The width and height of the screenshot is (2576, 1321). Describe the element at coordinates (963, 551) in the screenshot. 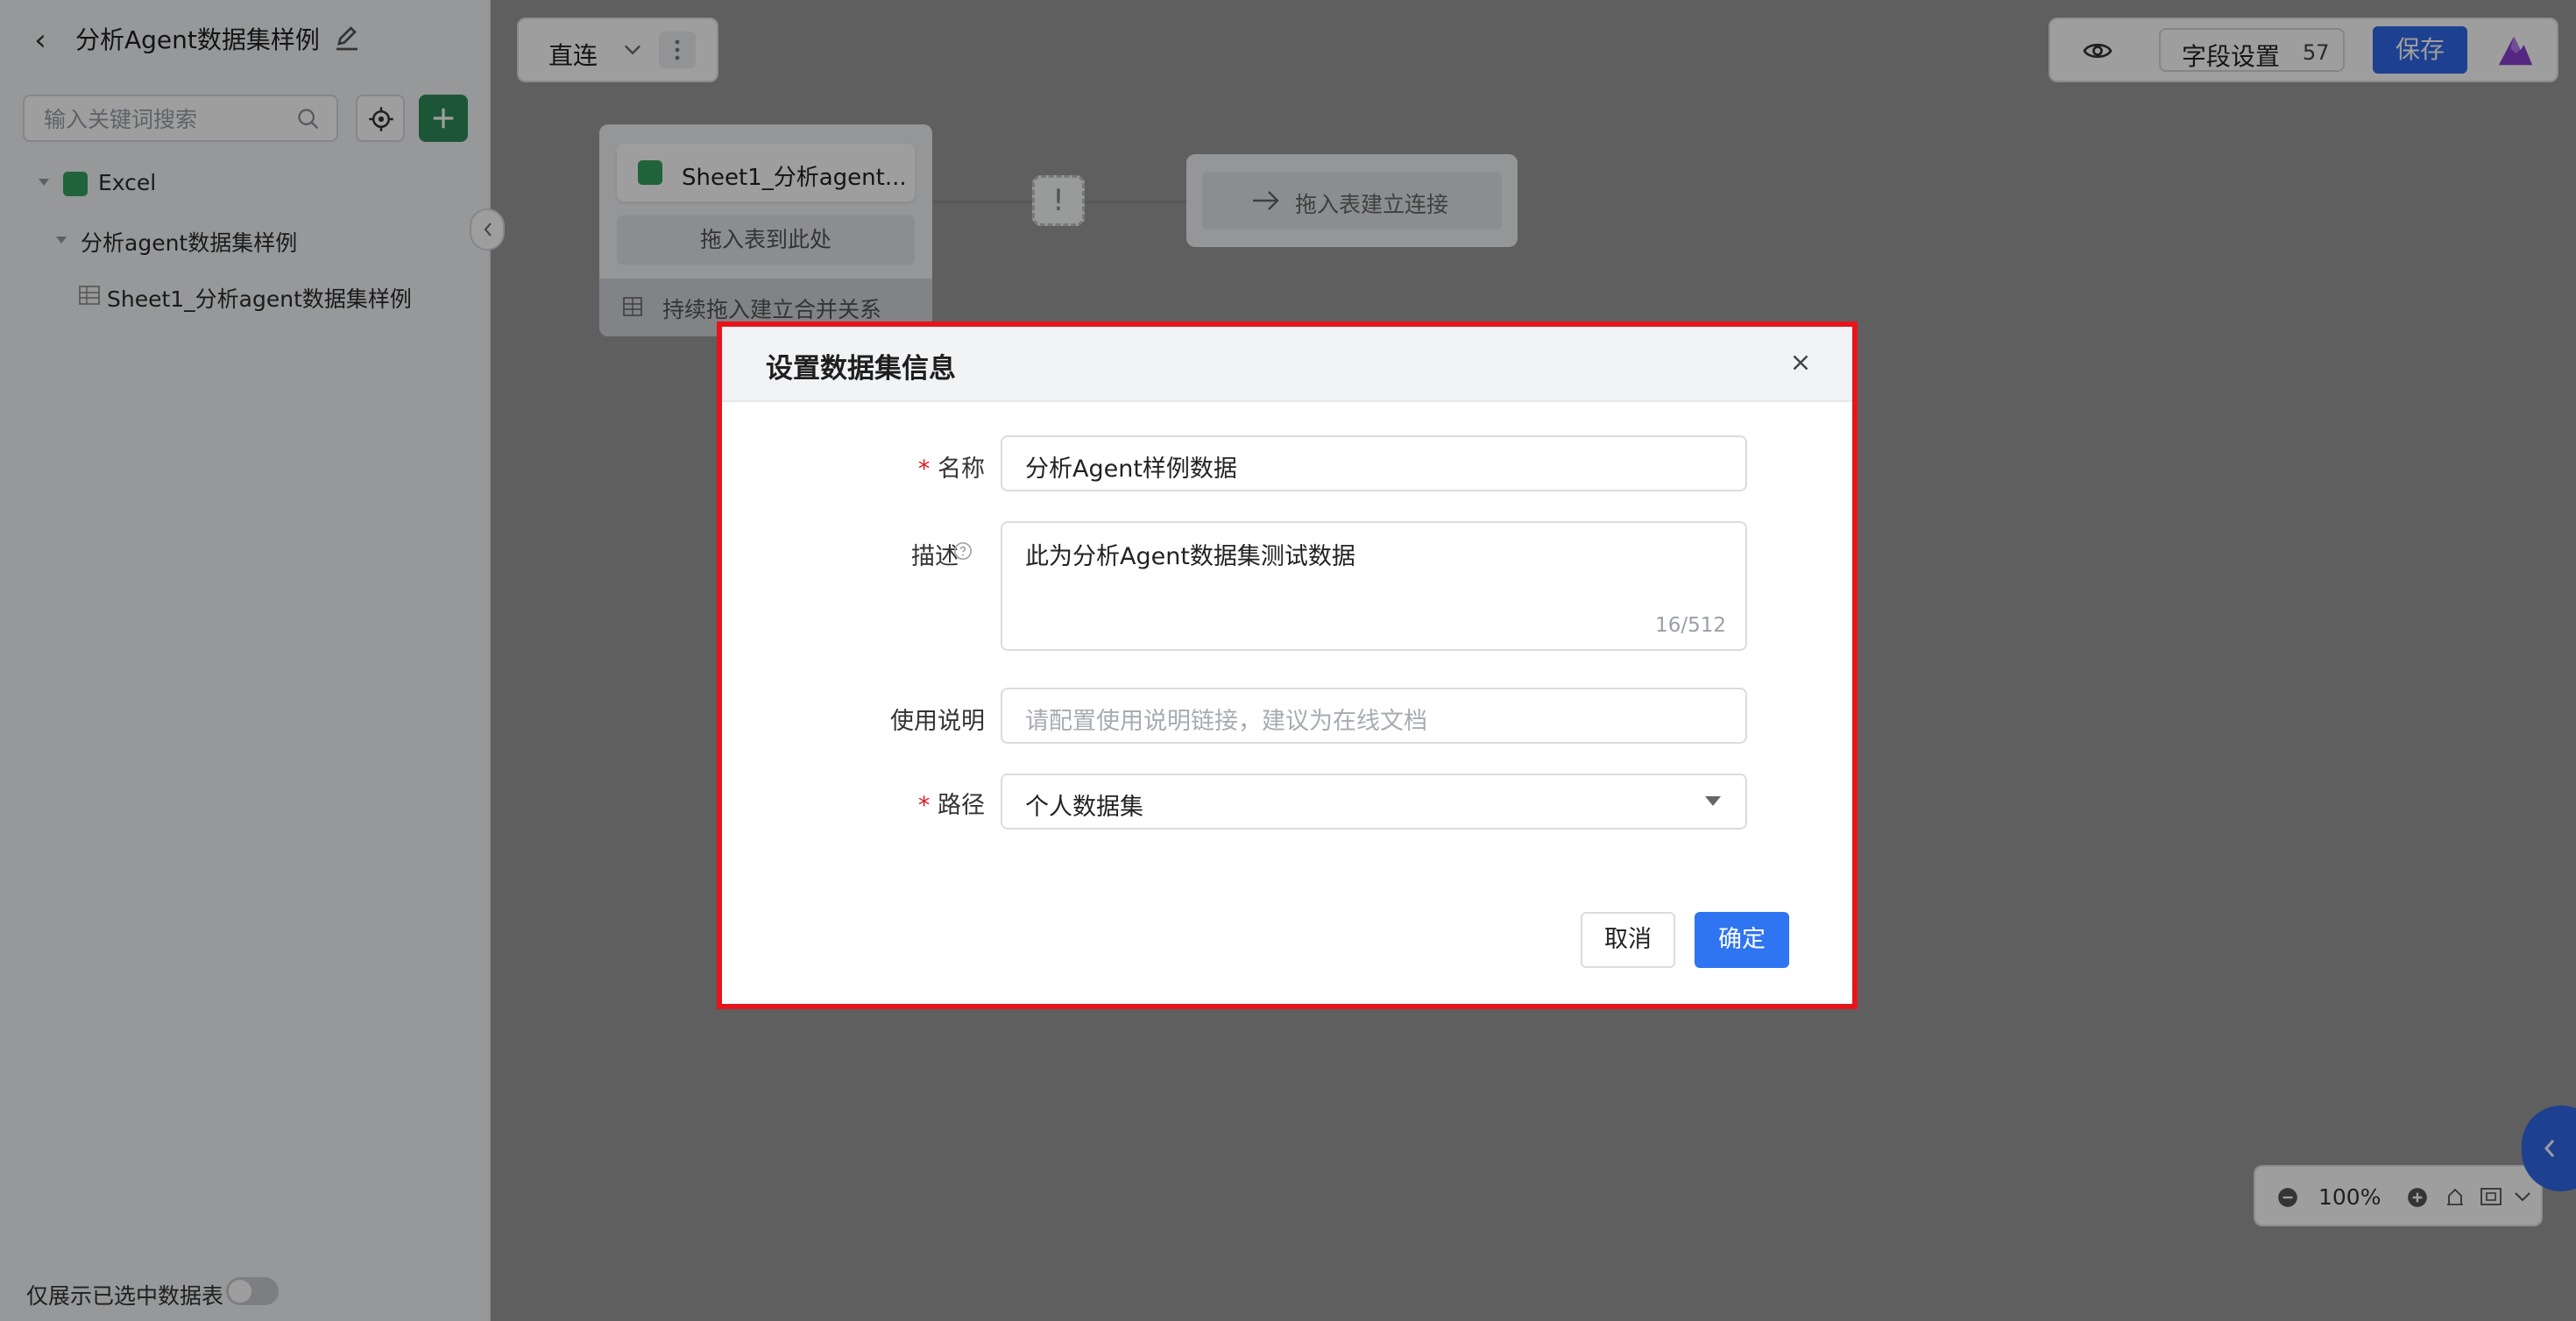

I see `help-icon` at that location.